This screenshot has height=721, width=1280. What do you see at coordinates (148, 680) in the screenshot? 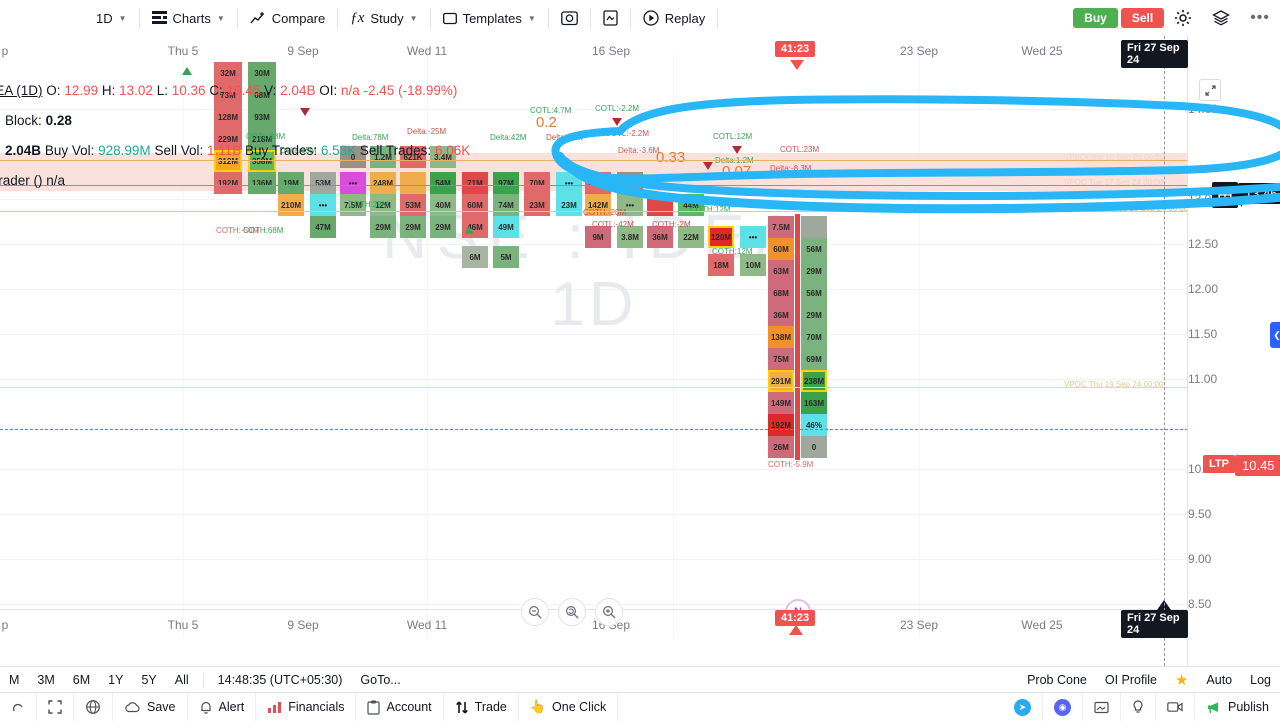
I see `range-5y: 5Y` at bounding box center [148, 680].